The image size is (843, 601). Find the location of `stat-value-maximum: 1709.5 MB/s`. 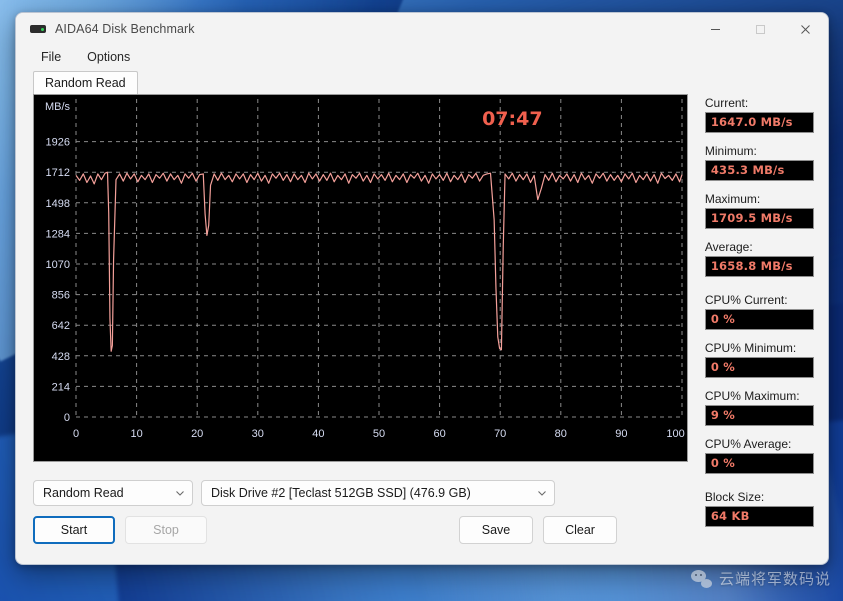

stat-value-maximum: 1709.5 MB/s is located at coordinates (759, 218).